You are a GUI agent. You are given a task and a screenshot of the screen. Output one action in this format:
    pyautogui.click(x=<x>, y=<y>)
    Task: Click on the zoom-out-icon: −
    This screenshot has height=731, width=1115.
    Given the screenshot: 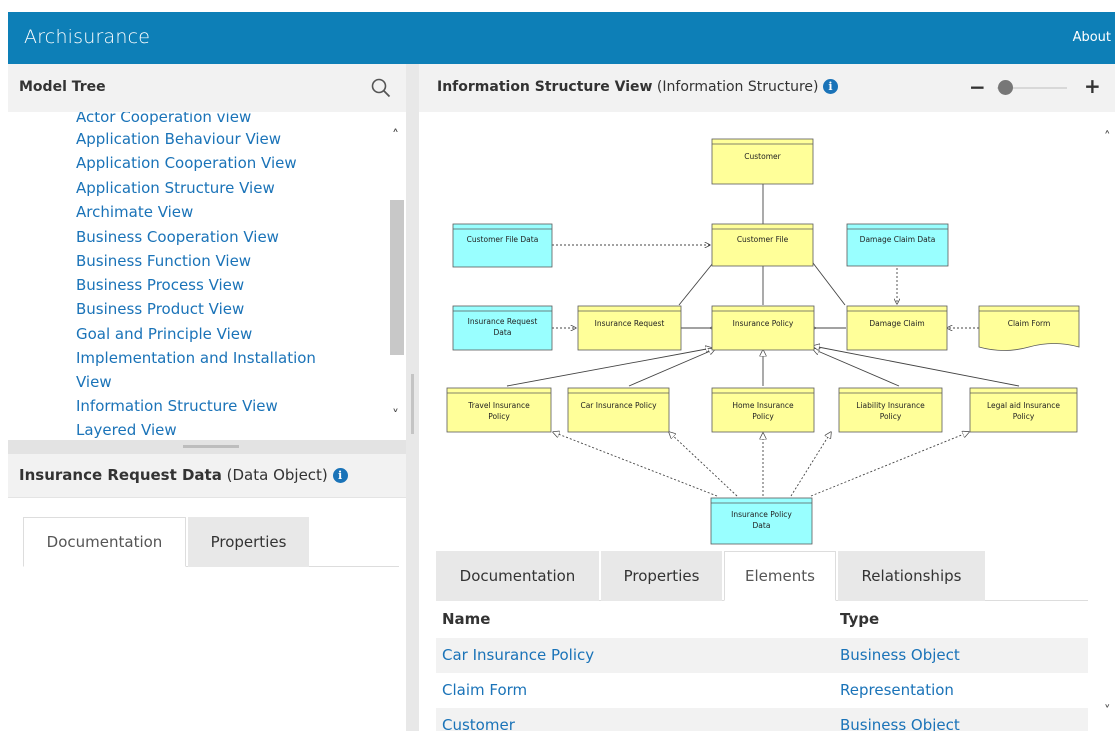 What is the action you would take?
    pyautogui.click(x=977, y=87)
    